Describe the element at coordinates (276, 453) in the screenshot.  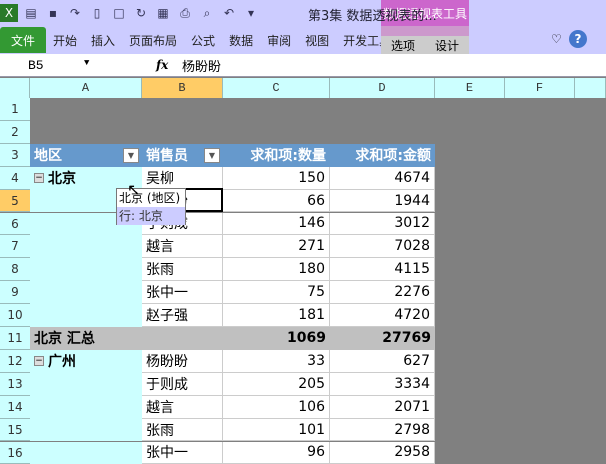
I see `quantity-cell: 96` at that location.